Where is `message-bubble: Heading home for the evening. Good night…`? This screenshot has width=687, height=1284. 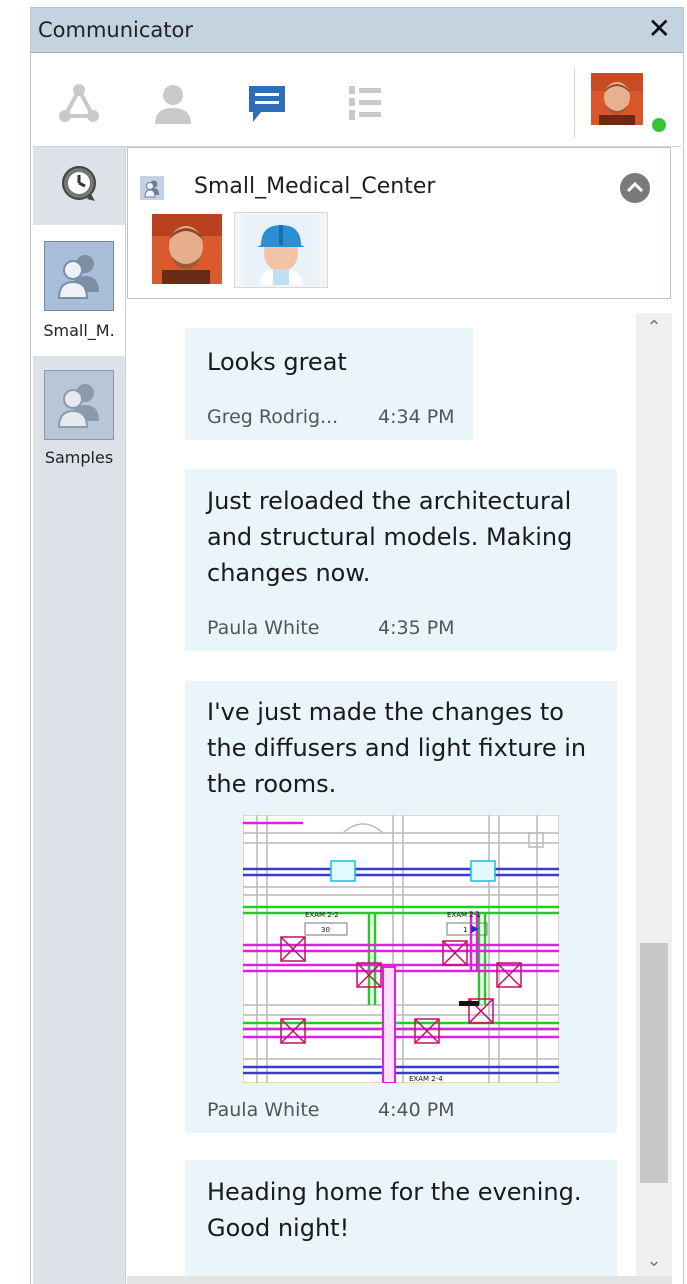 message-bubble: Heading home for the evening. Good night… is located at coordinates (401, 1222).